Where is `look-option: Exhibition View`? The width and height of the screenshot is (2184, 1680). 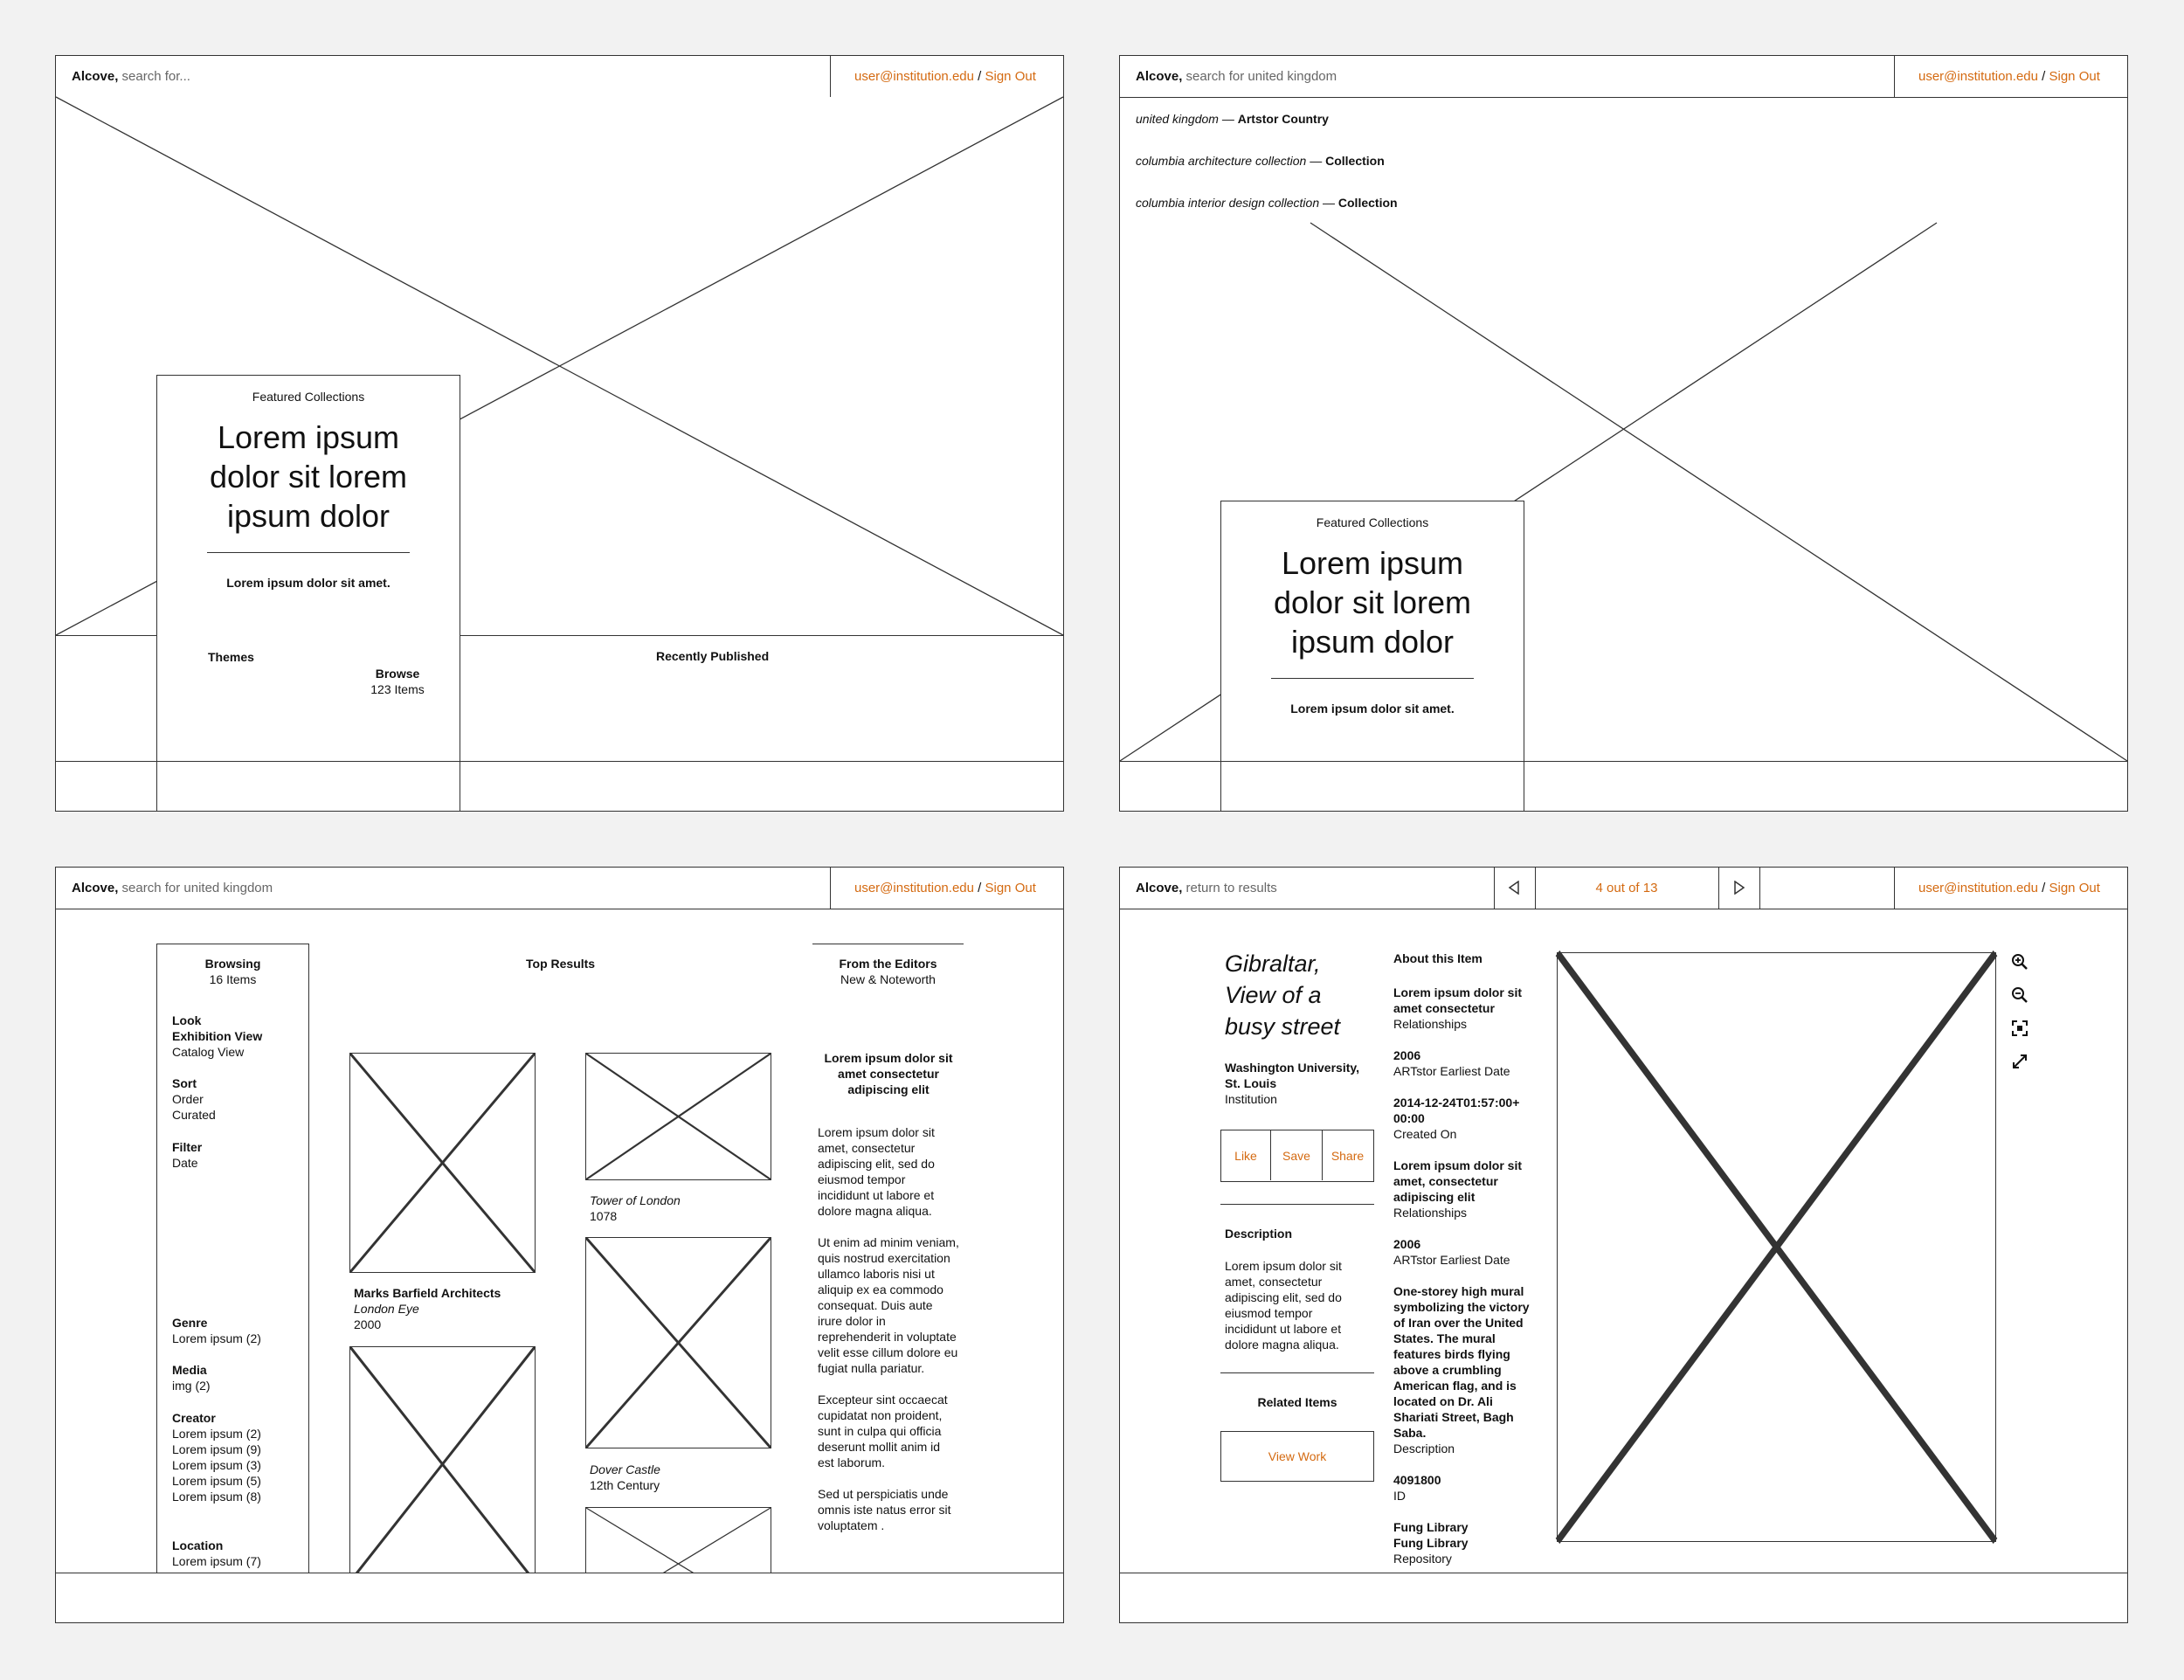 look-option: Exhibition View is located at coordinates (217, 1036).